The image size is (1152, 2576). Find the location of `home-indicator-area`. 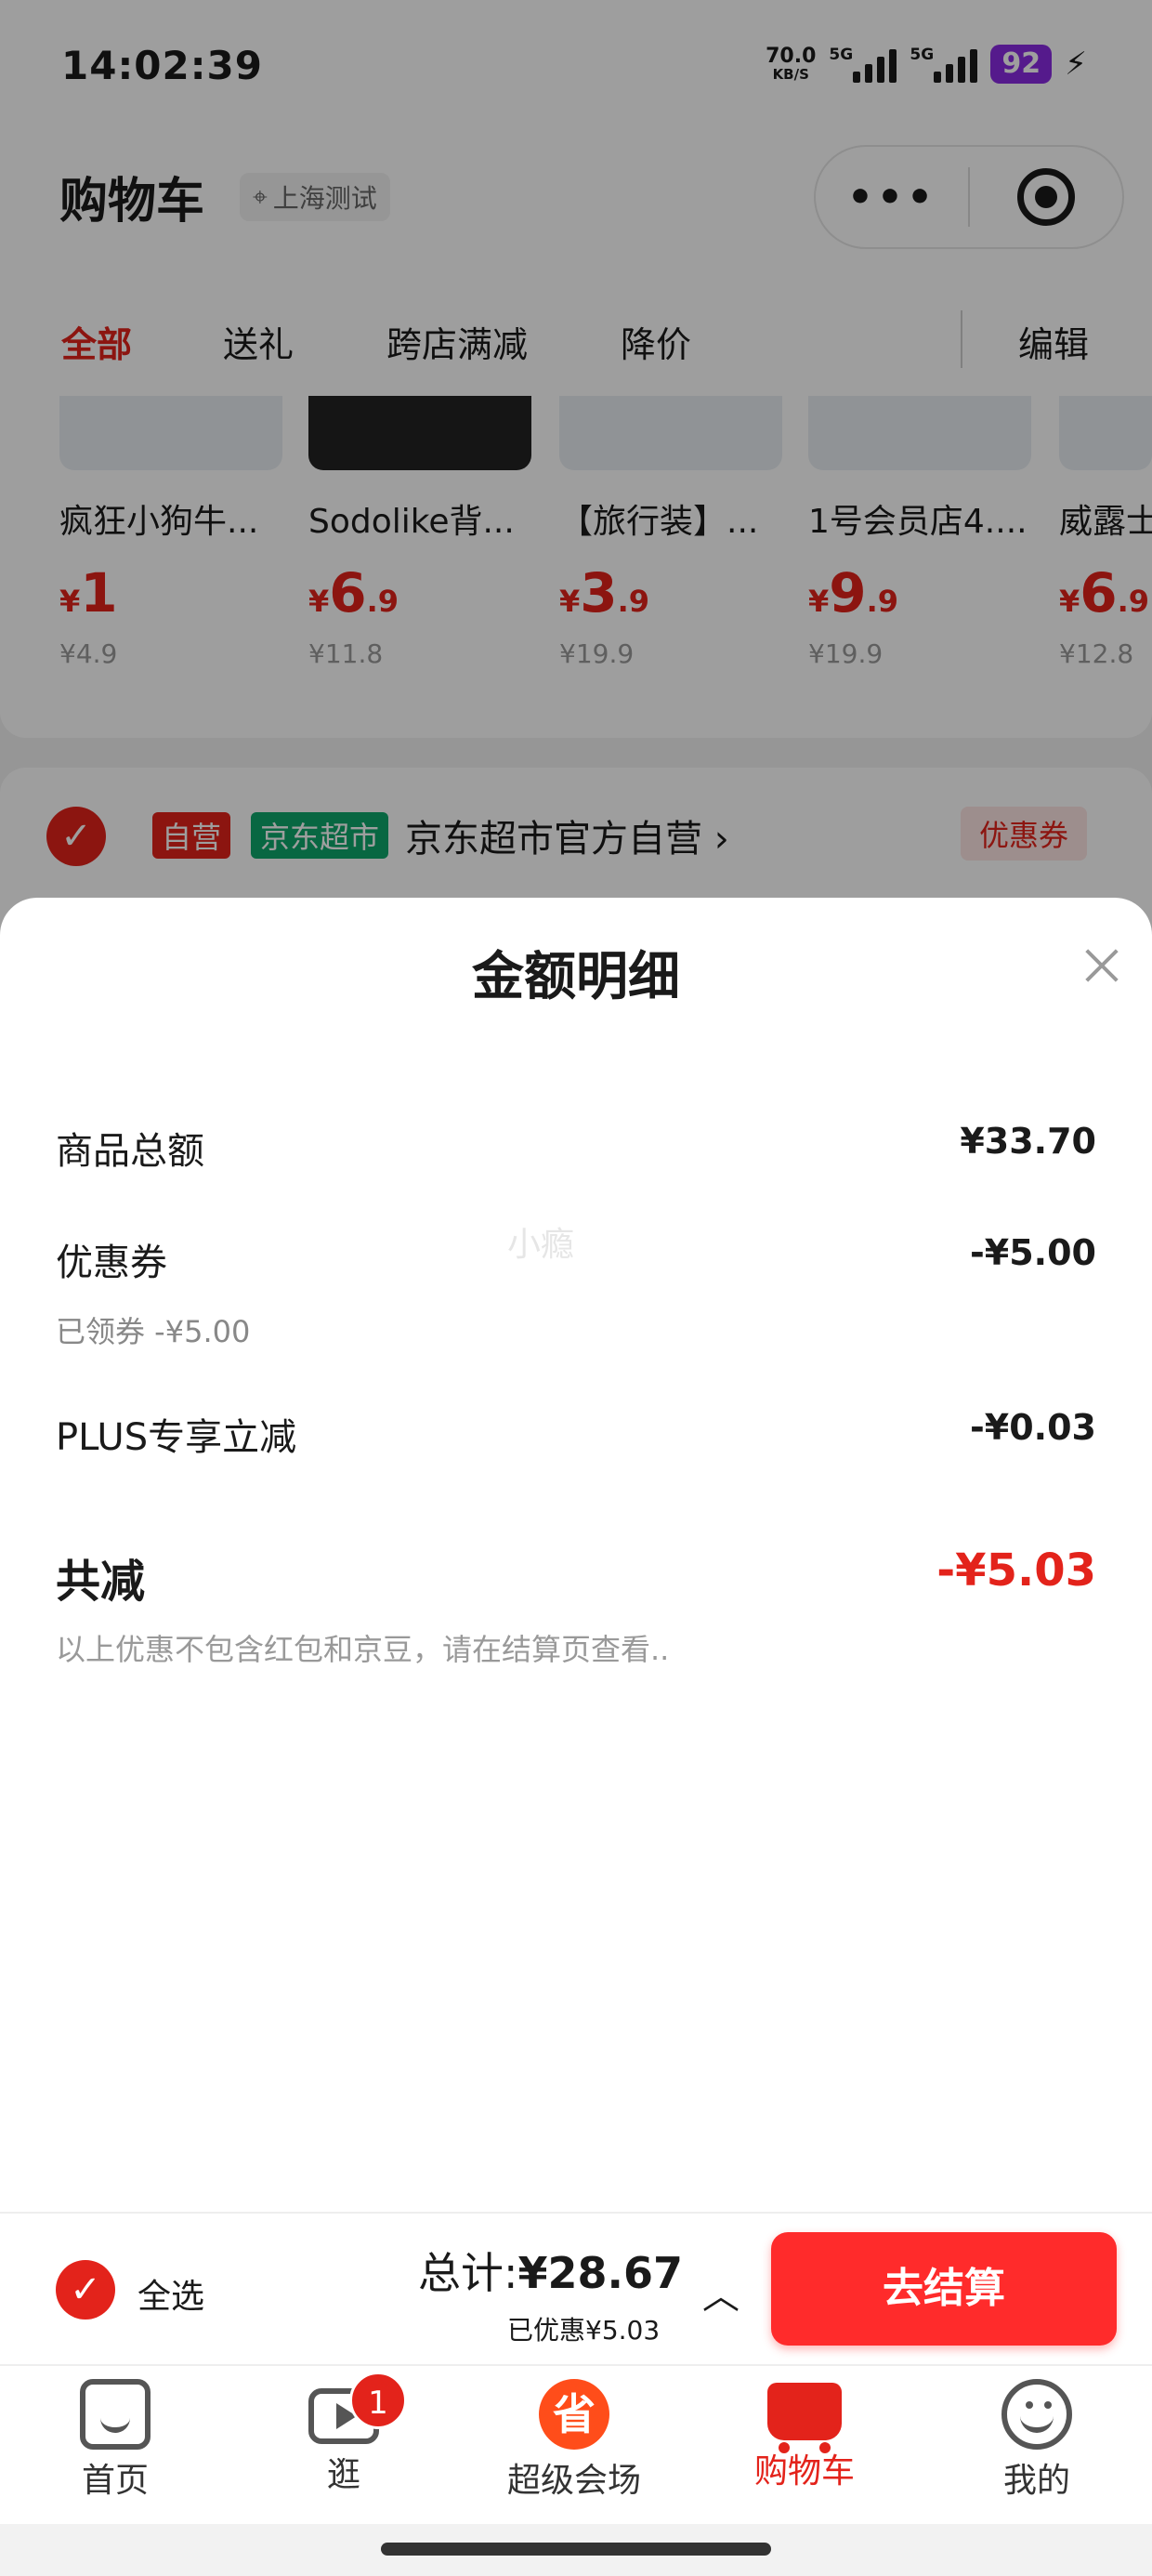

home-indicator-area is located at coordinates (576, 2550).